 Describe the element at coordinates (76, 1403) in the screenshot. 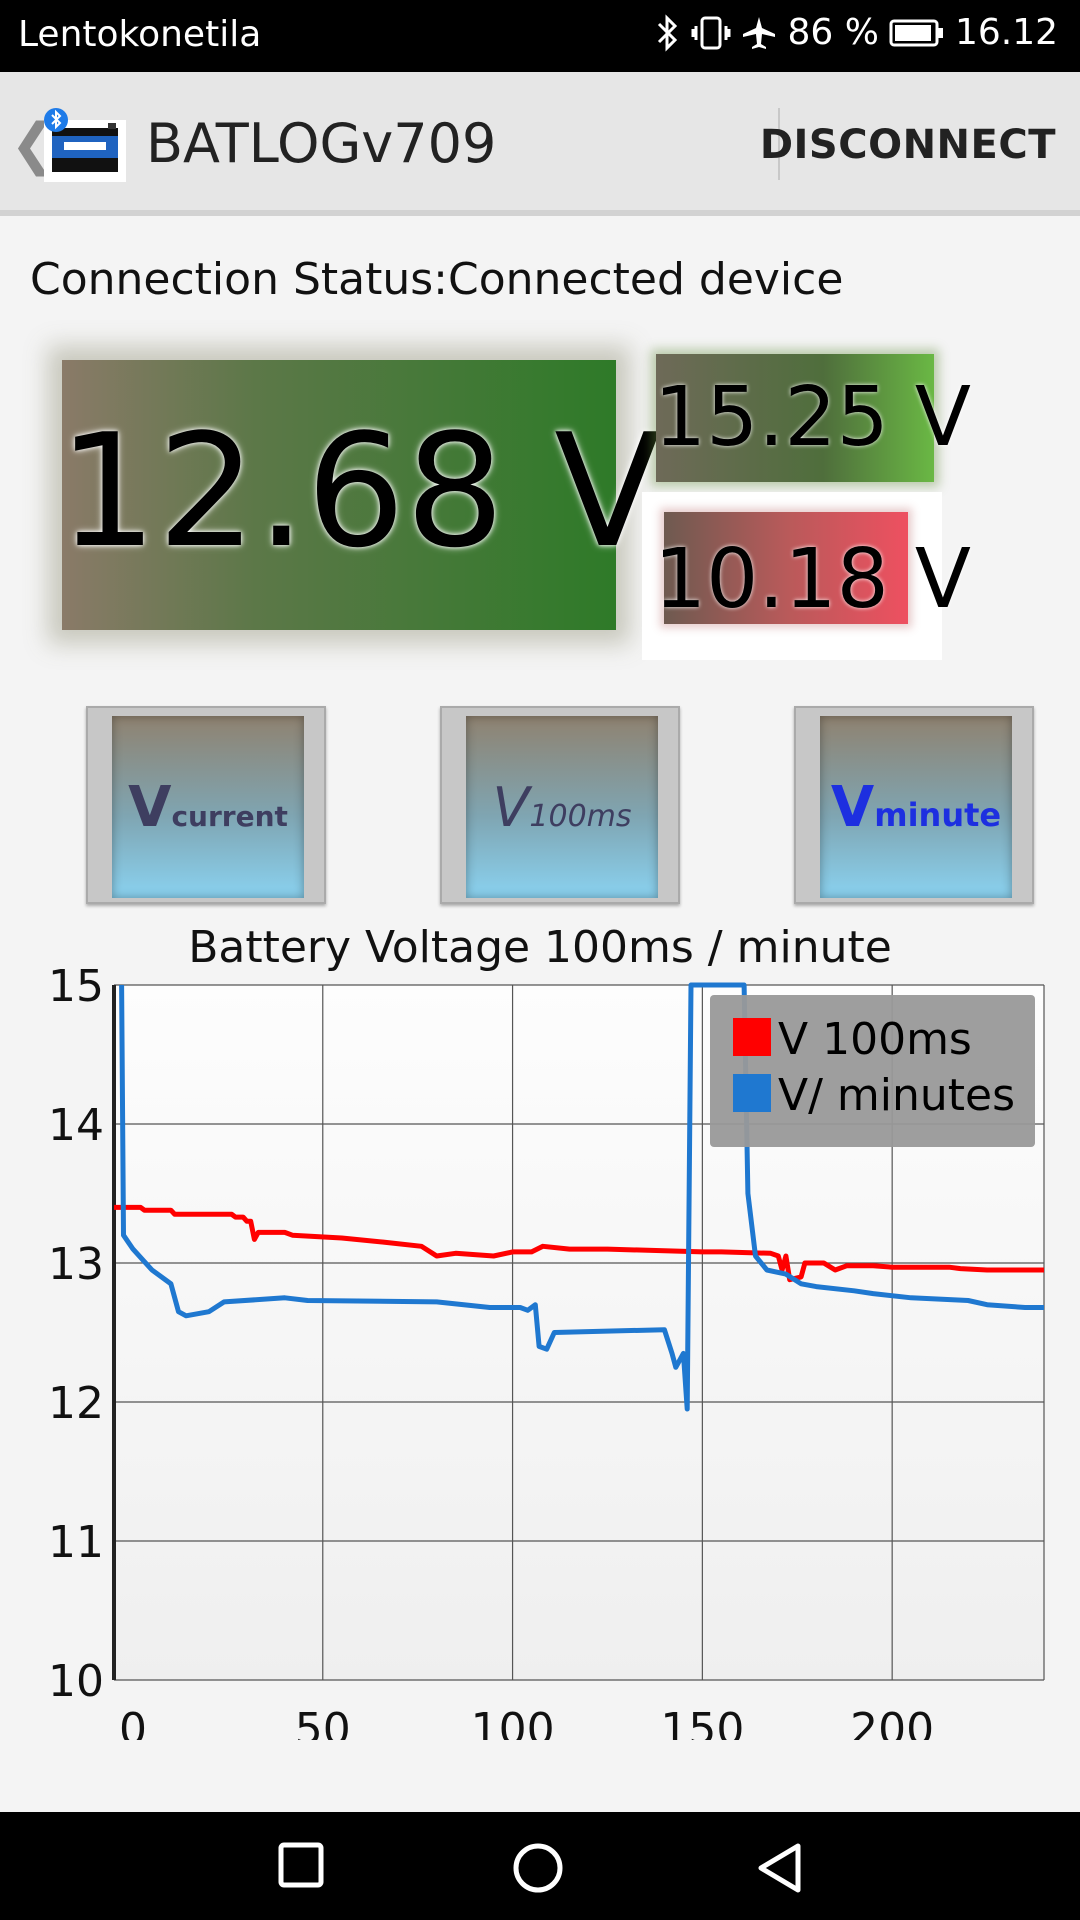

I see `y-tick-label: 12` at that location.